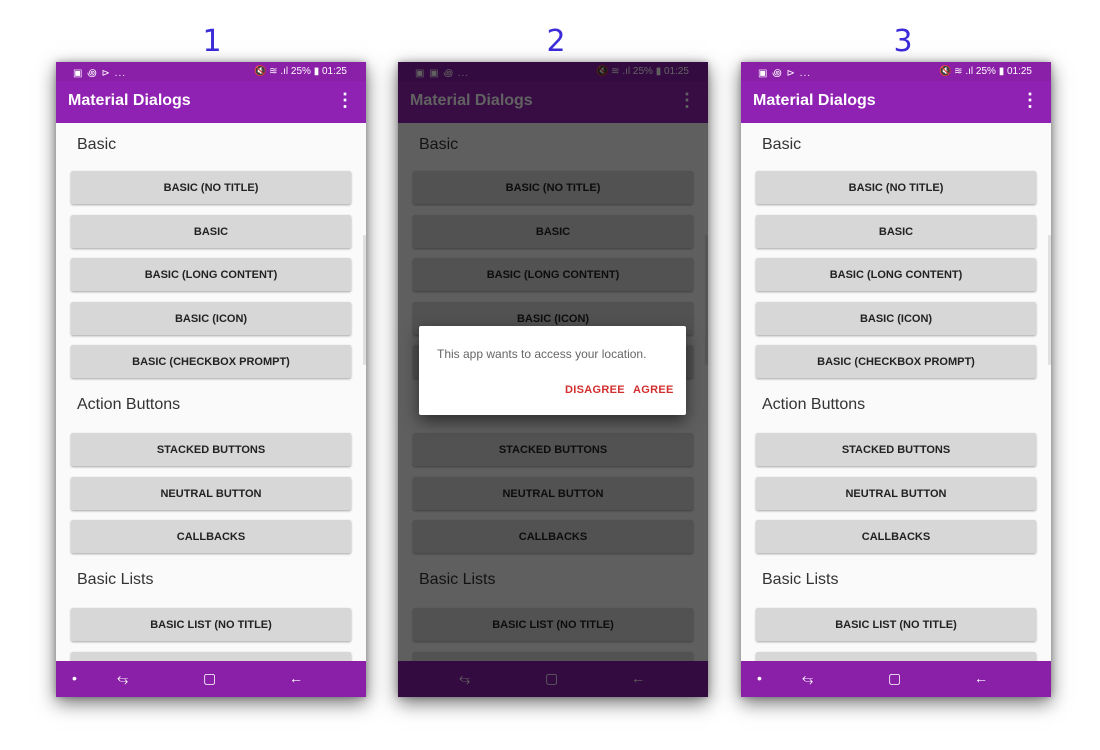  I want to click on panel-number-3: 3, so click(903, 41).